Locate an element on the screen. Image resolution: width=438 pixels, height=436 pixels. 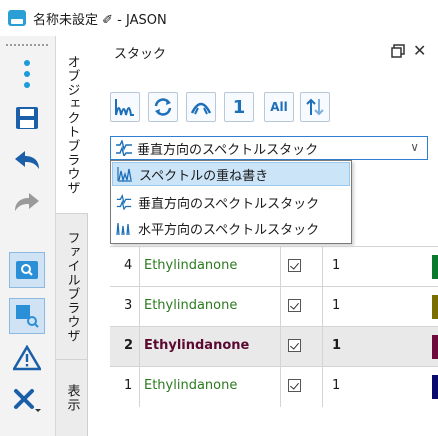
tools-icon is located at coordinates (27, 400).